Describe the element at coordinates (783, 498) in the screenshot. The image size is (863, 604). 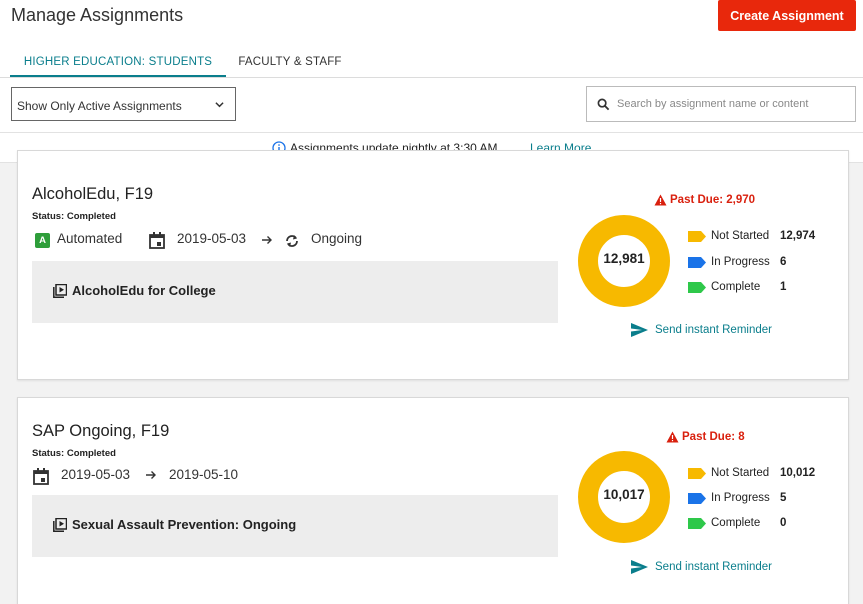
I see `legend-value: 5` at that location.